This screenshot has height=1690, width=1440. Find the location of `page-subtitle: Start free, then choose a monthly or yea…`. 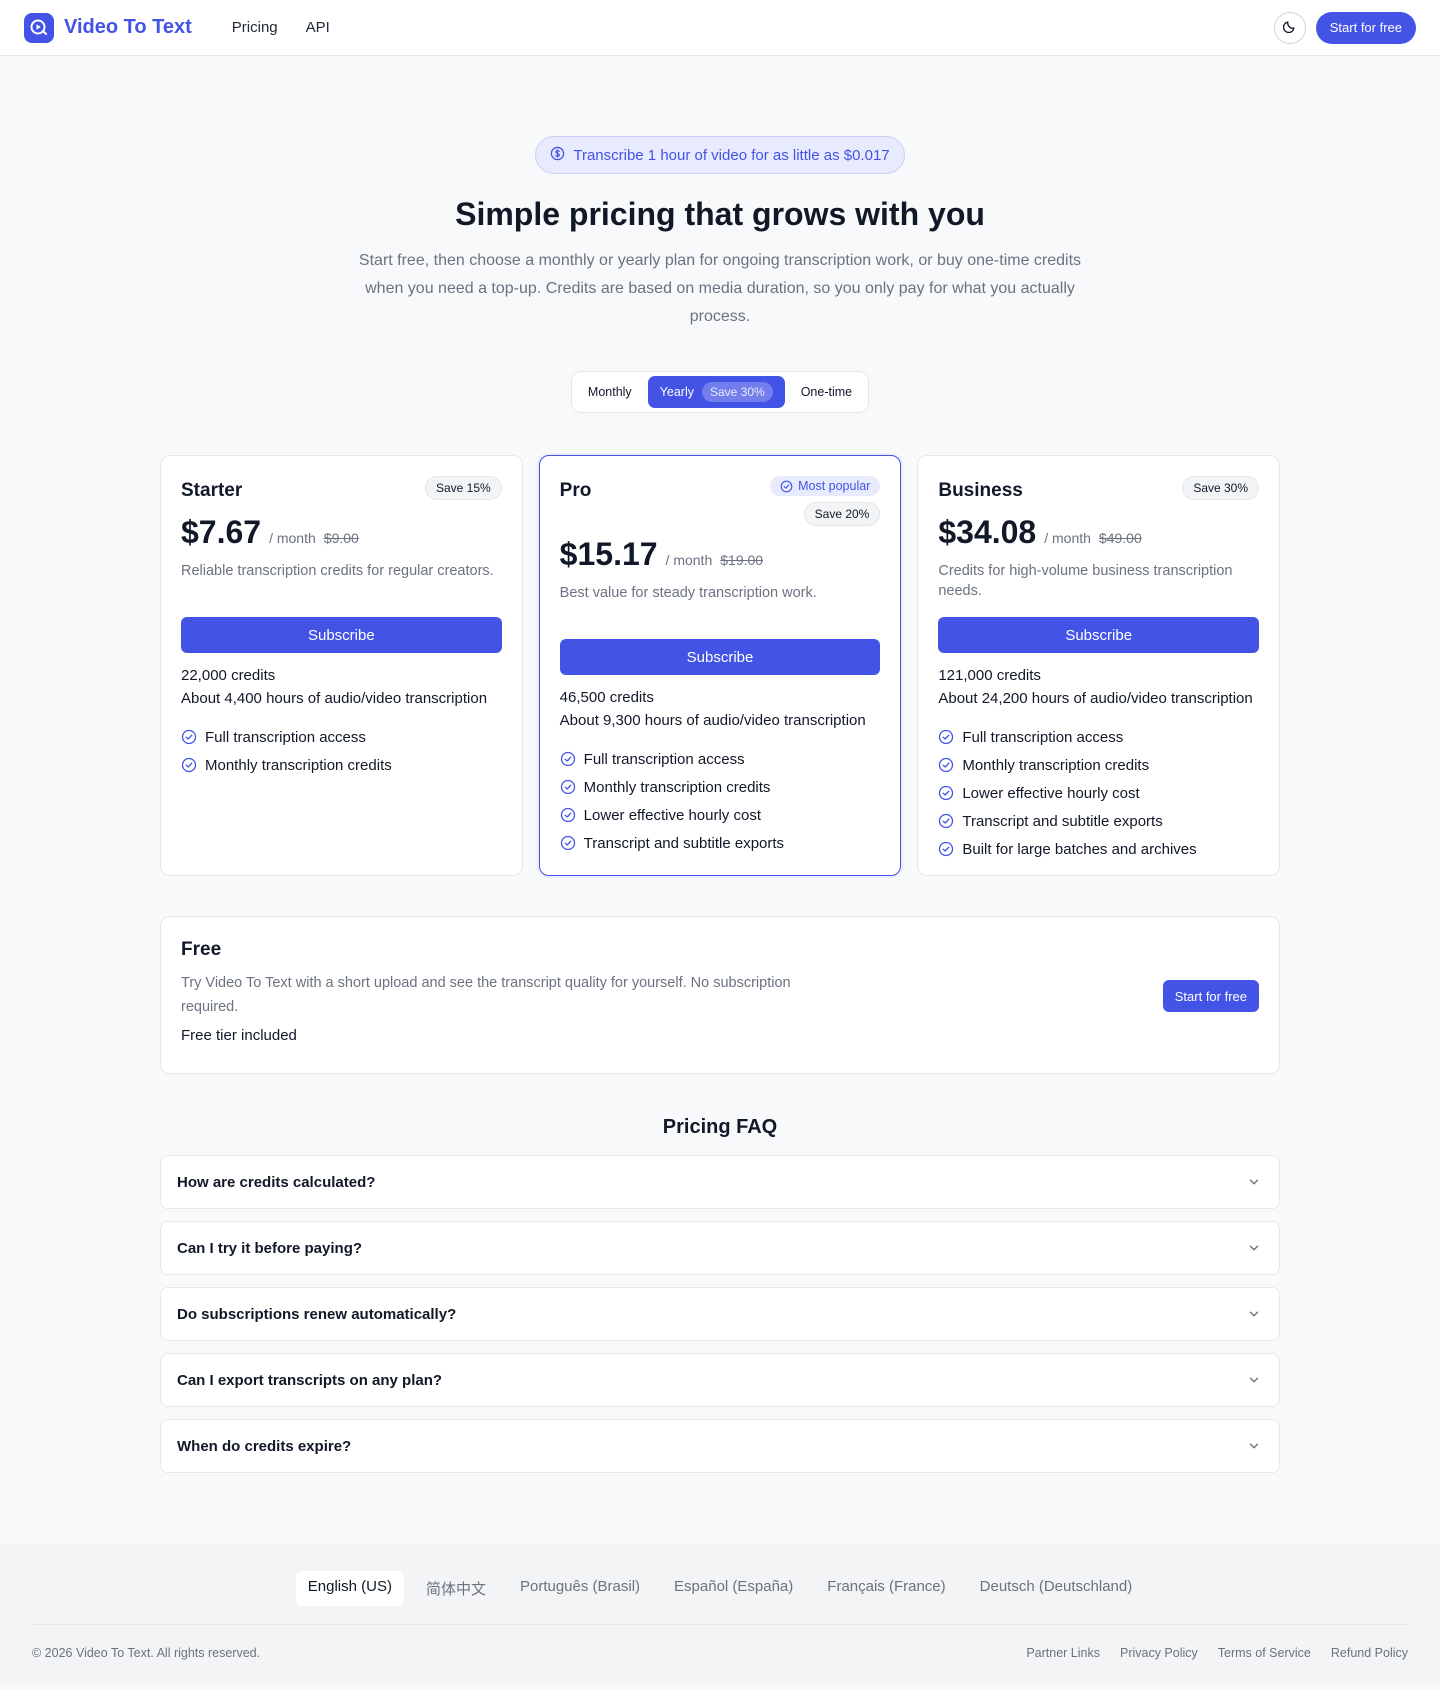

page-subtitle: Start free, then choose a monthly or yea… is located at coordinates (720, 288).